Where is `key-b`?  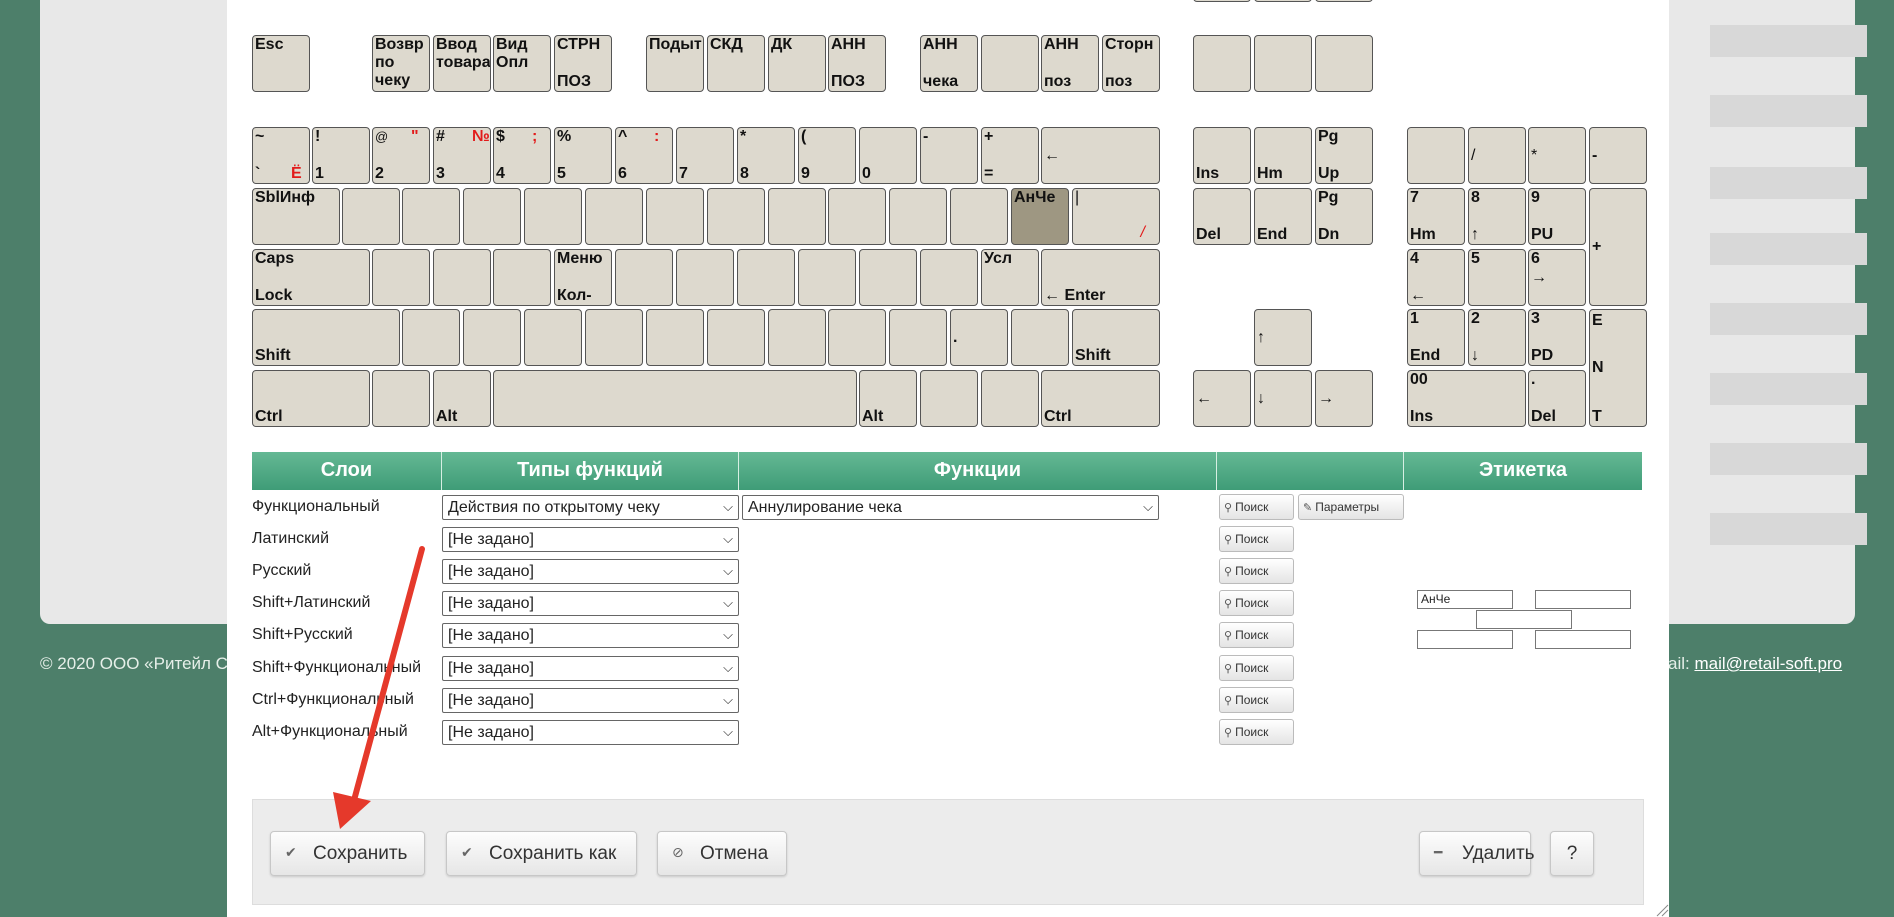 key-b is located at coordinates (675, 337).